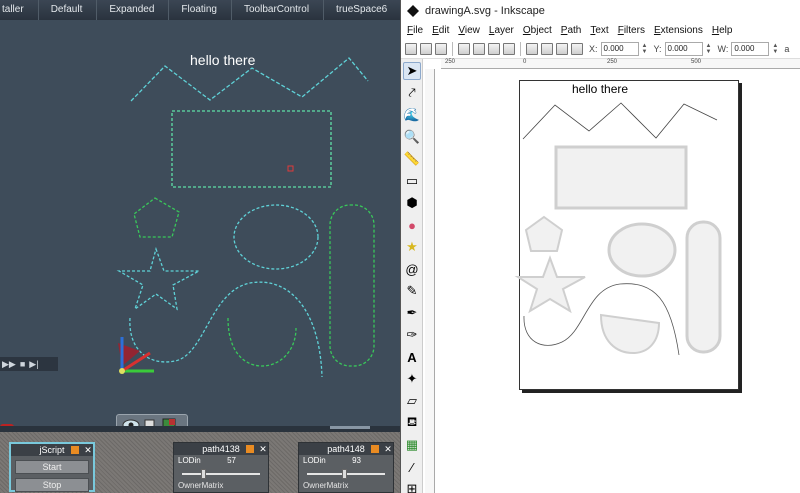 This screenshot has height=493, width=800. What do you see at coordinates (681, 30) in the screenshot?
I see `menu-extensions: Extensions` at bounding box center [681, 30].